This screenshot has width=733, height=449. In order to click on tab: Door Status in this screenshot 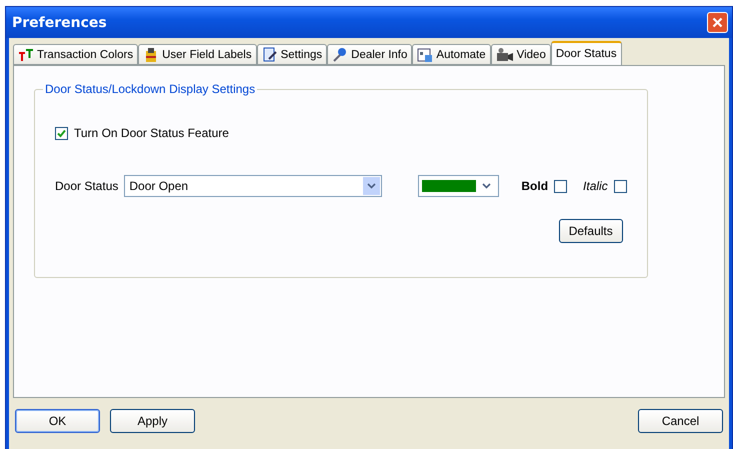, I will do `click(586, 53)`.